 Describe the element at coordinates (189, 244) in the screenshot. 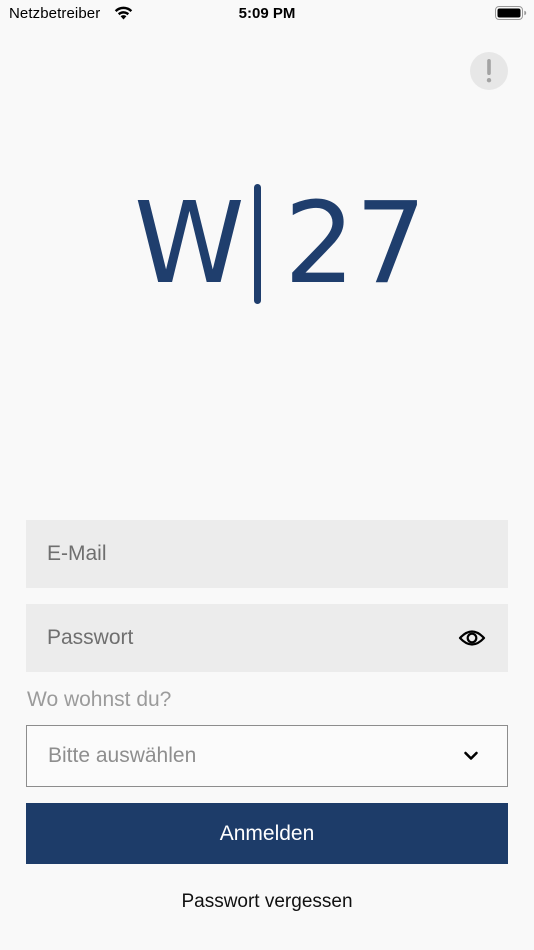

I see `logo-letter: W` at that location.